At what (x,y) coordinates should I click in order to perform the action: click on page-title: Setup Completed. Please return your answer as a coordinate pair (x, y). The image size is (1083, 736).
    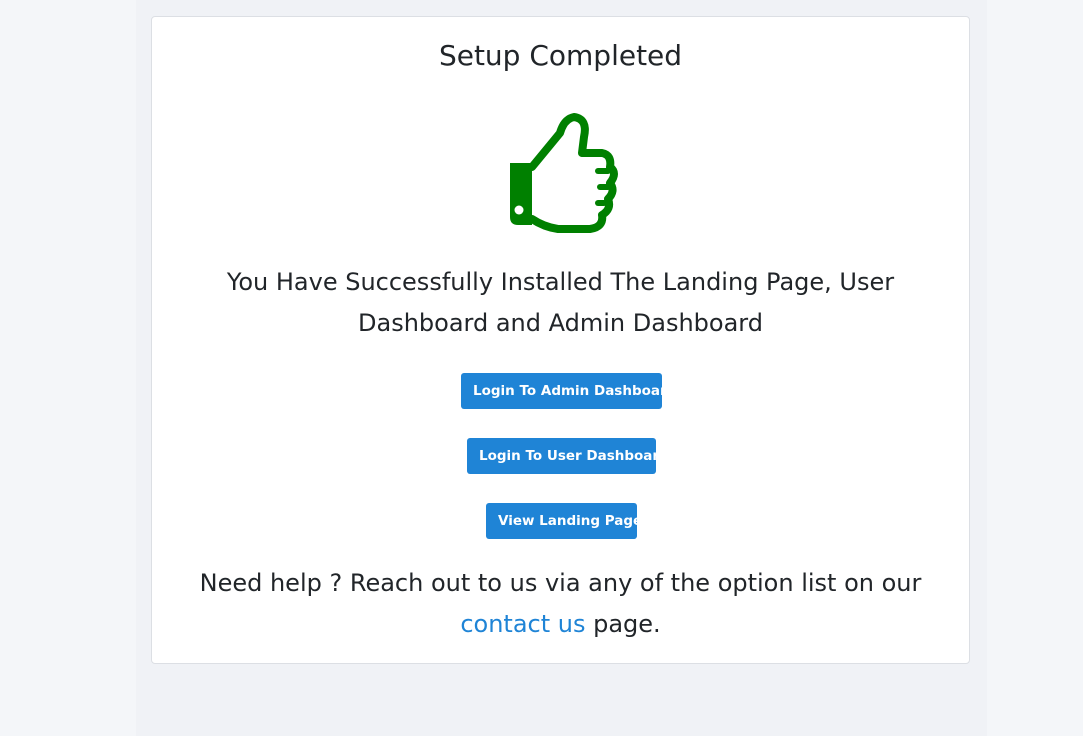
    Looking at the image, I should click on (560, 55).